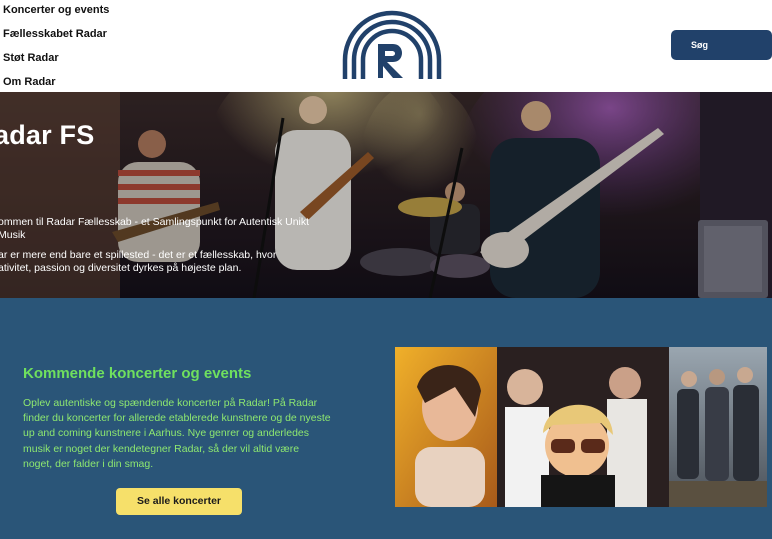 The height and width of the screenshot is (539, 772). Describe the element at coordinates (47, 135) in the screenshot. I see `hero-title: adar FS` at that location.